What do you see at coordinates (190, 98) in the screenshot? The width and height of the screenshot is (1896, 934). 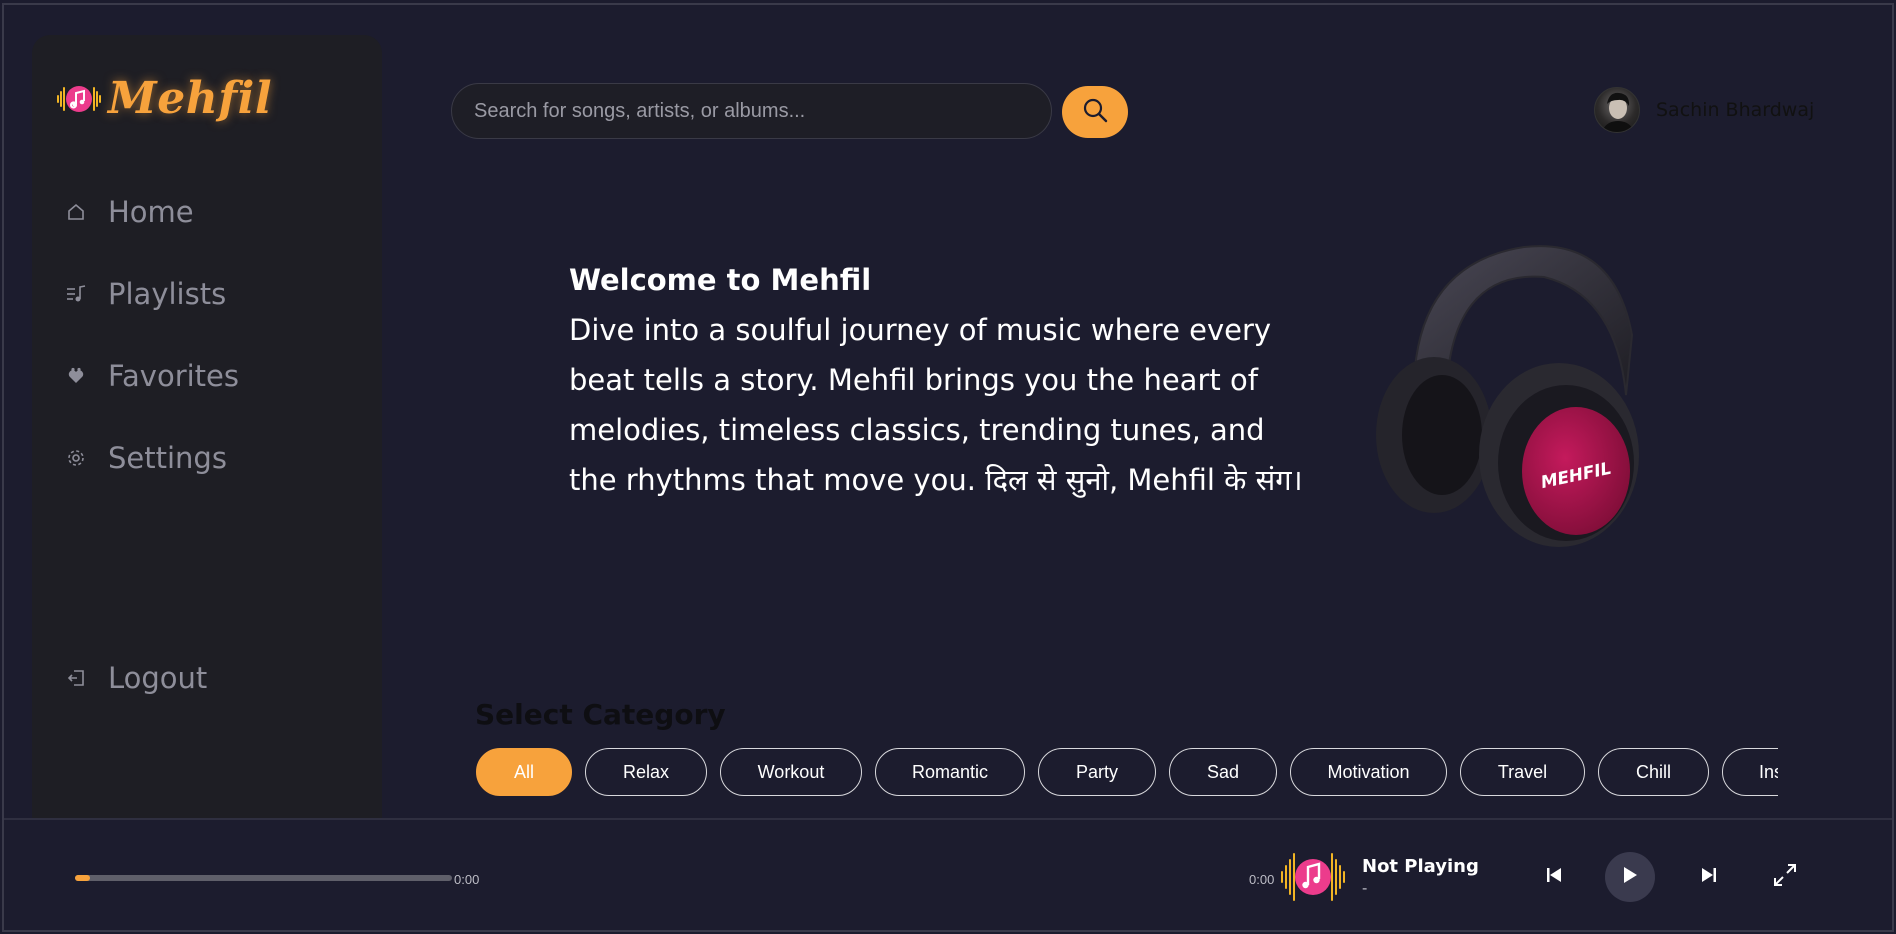 I see `logo-text: Mehfil` at bounding box center [190, 98].